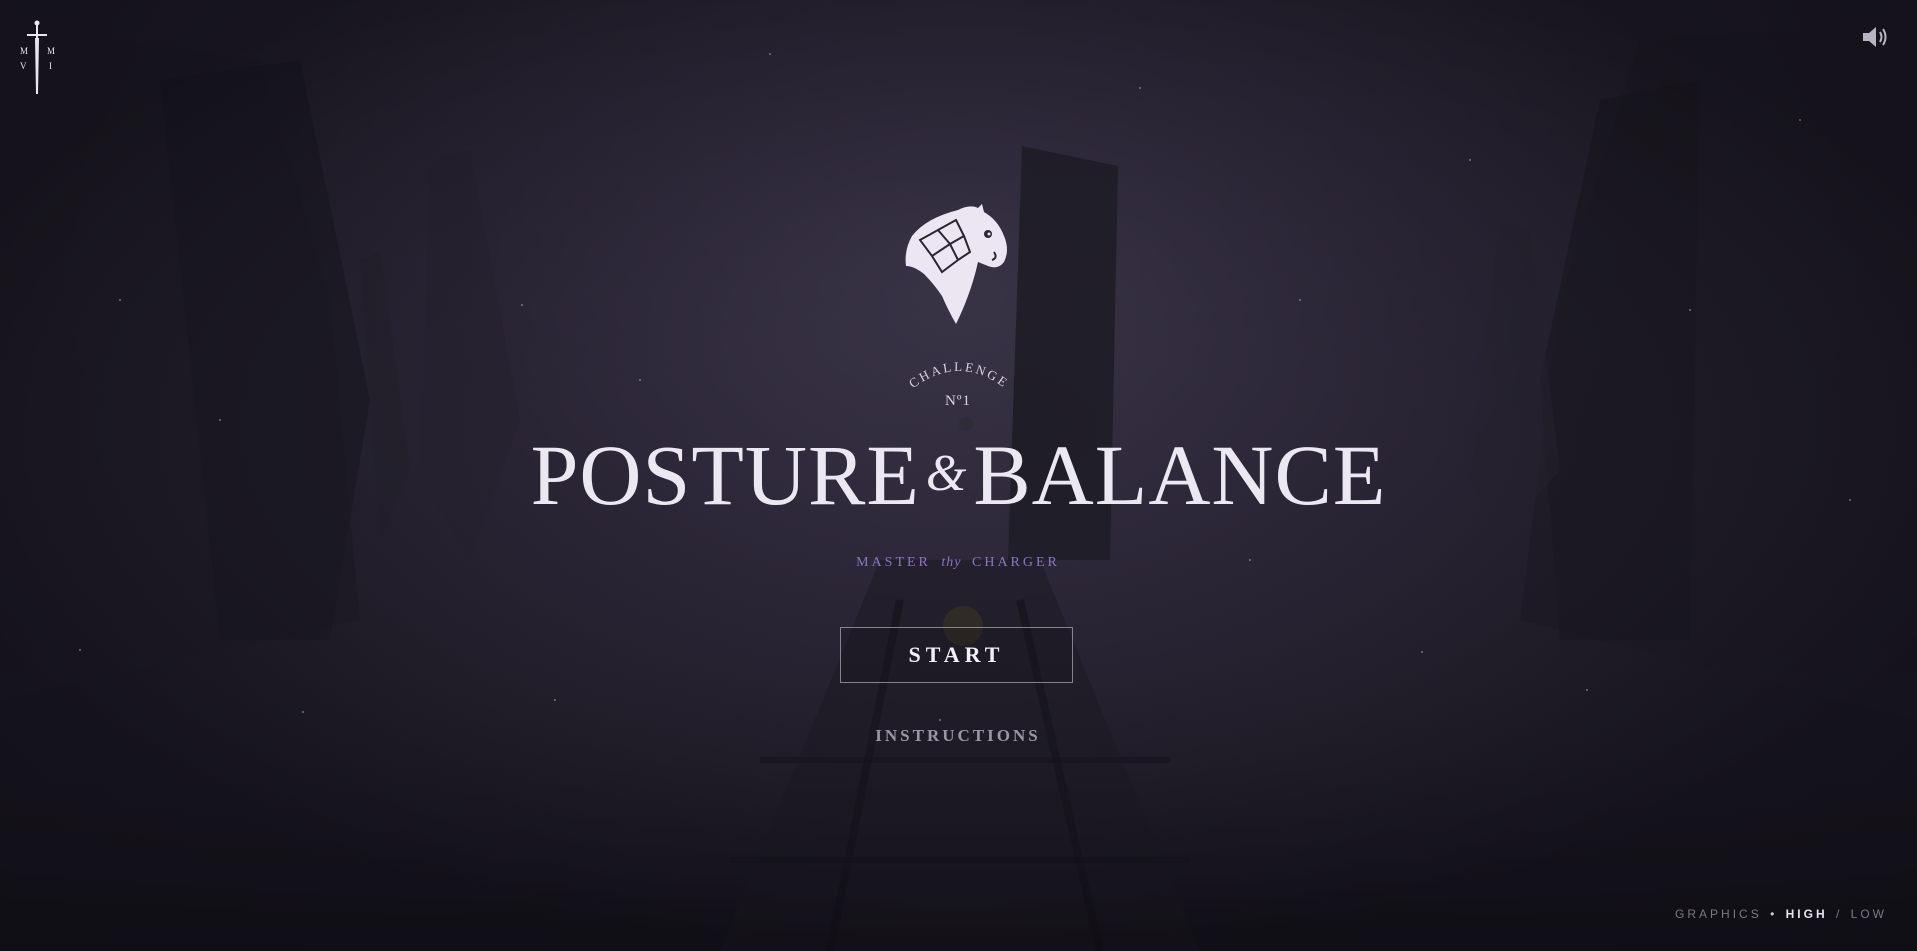  What do you see at coordinates (958, 736) in the screenshot?
I see `instructions-link: INSTRUCTIONS` at bounding box center [958, 736].